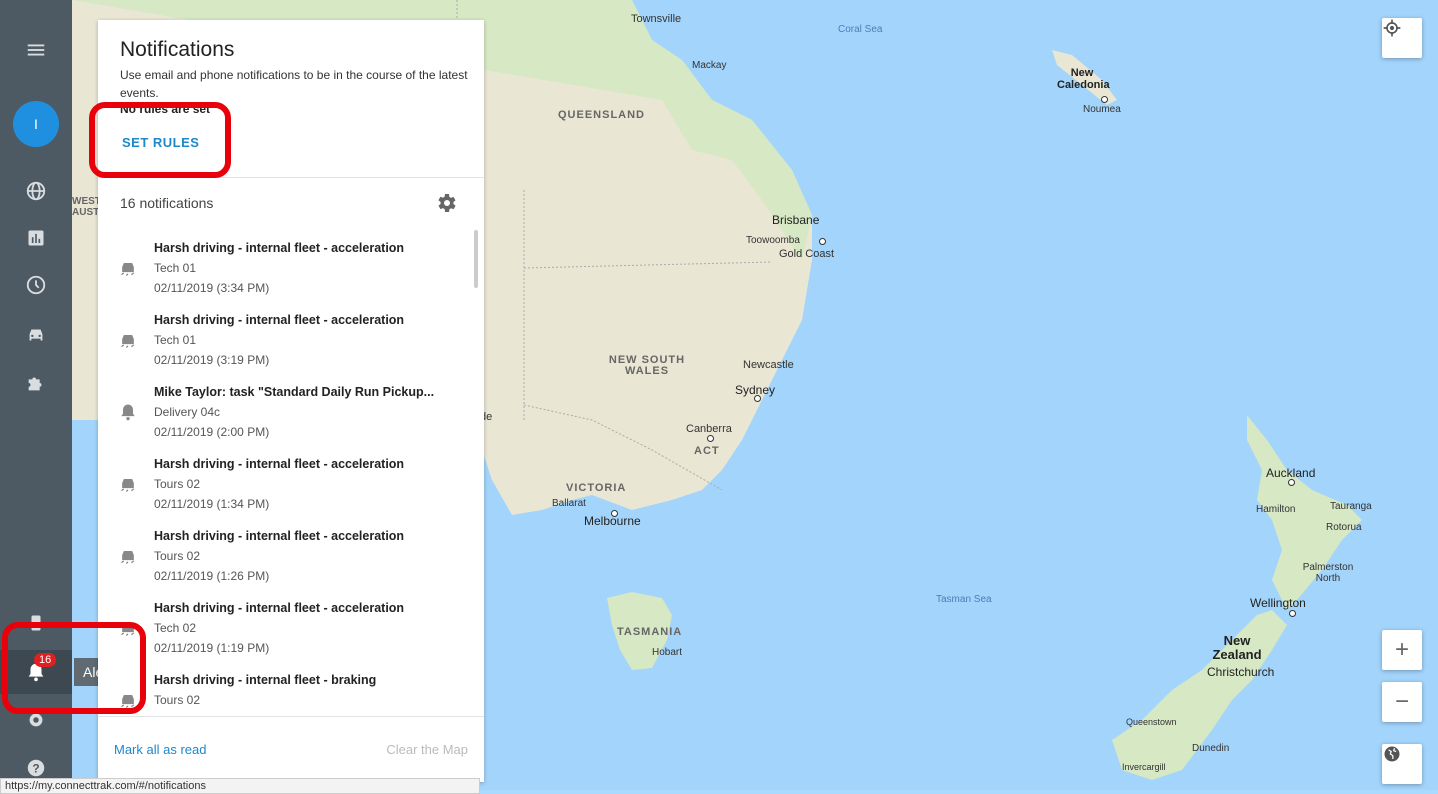 This screenshot has width=1438, height=794. I want to click on bell-icon, so click(128, 412).